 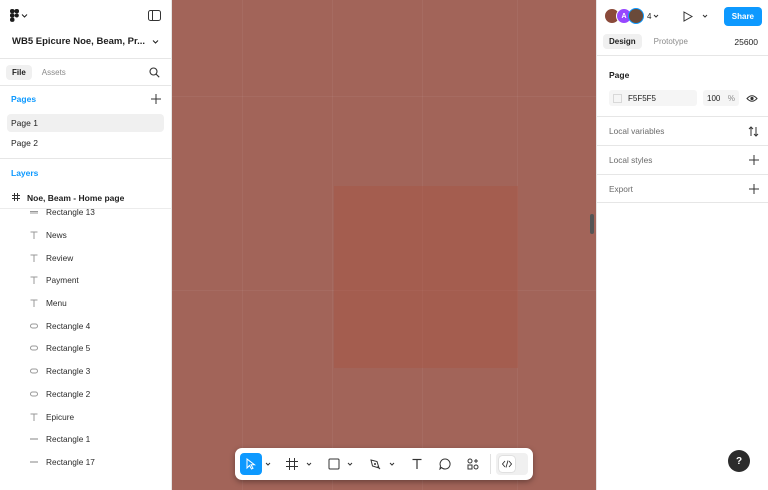 I want to click on layer-item: Rectangle 5, so click(x=85, y=348).